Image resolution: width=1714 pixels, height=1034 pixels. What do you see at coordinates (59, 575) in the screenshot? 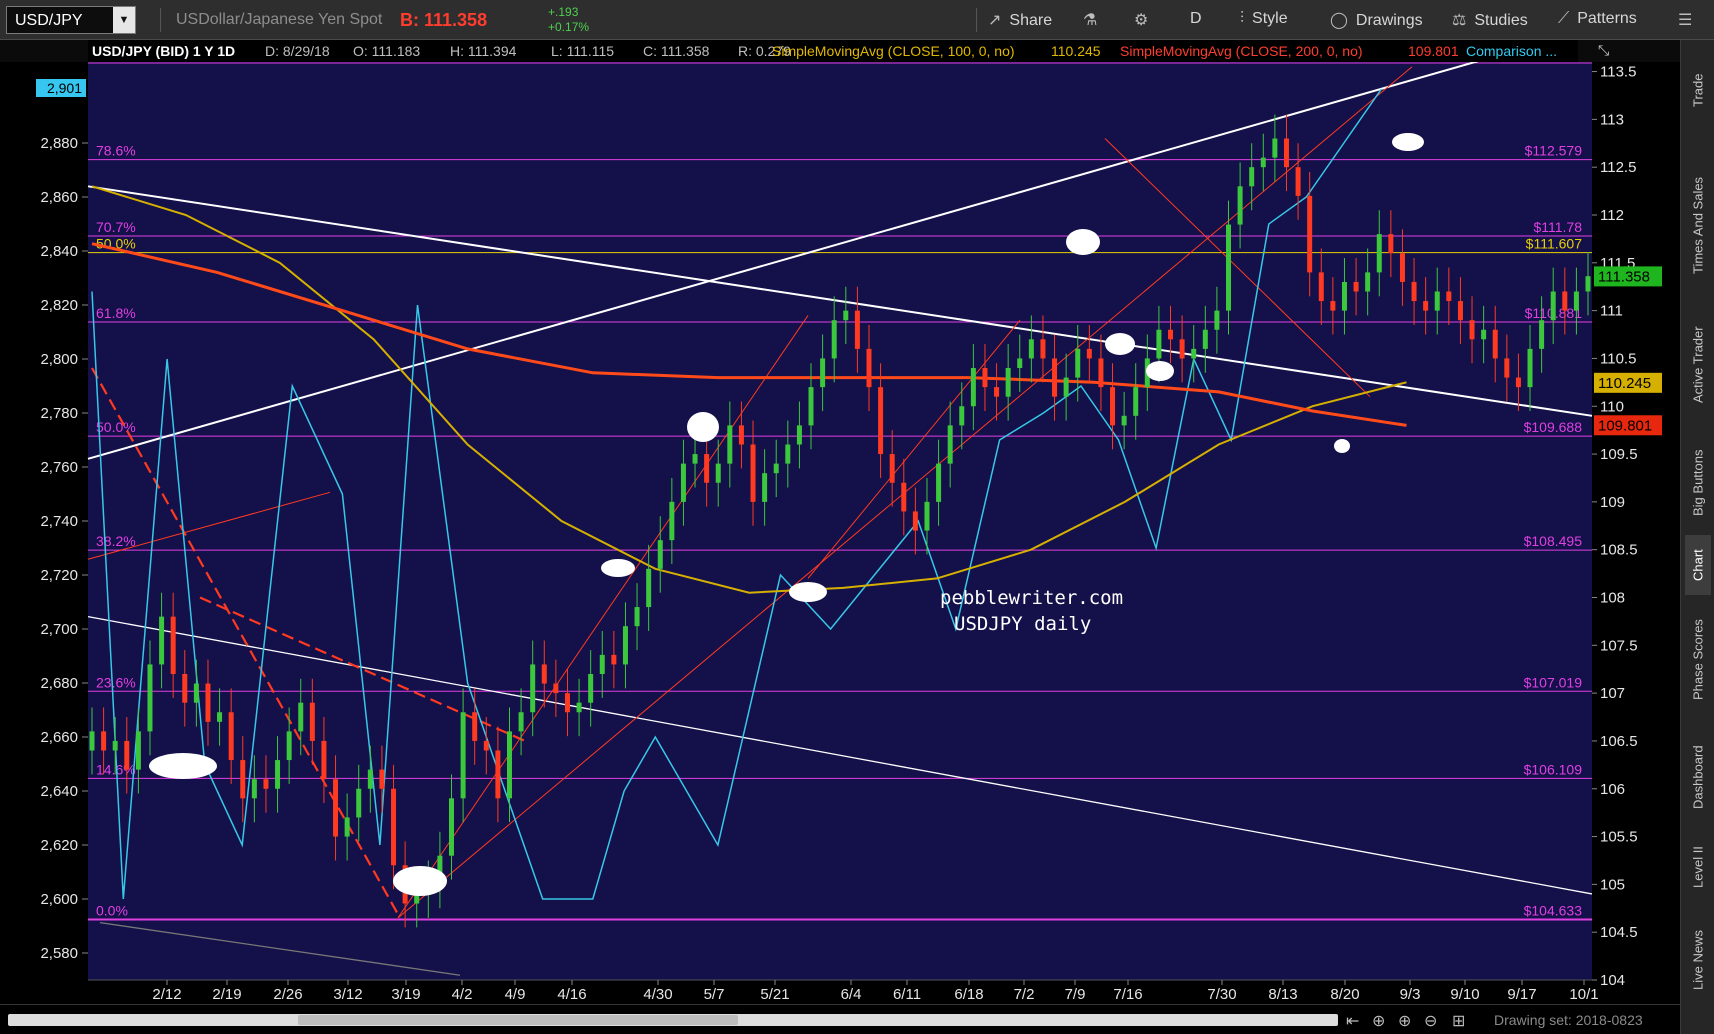
I see `left-axis-label: 2,720` at bounding box center [59, 575].